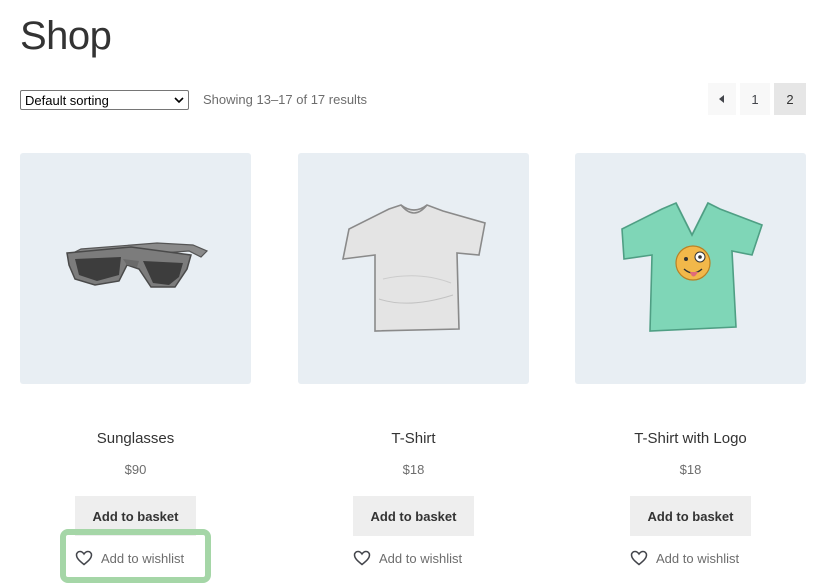 Image resolution: width=826 pixels, height=584 pixels. I want to click on product-image-t-shirt-with-logo, so click(690, 268).